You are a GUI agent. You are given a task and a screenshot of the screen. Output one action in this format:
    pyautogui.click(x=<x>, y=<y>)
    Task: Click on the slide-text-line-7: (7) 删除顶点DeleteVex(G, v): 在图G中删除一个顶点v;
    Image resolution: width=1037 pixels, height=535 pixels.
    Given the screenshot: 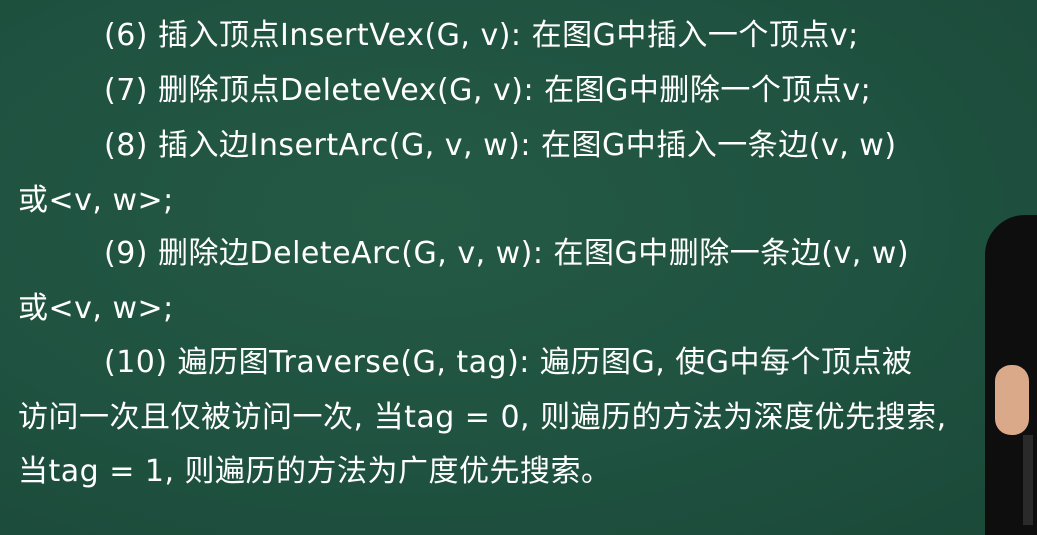 What is the action you would take?
    pyautogui.click(x=488, y=90)
    